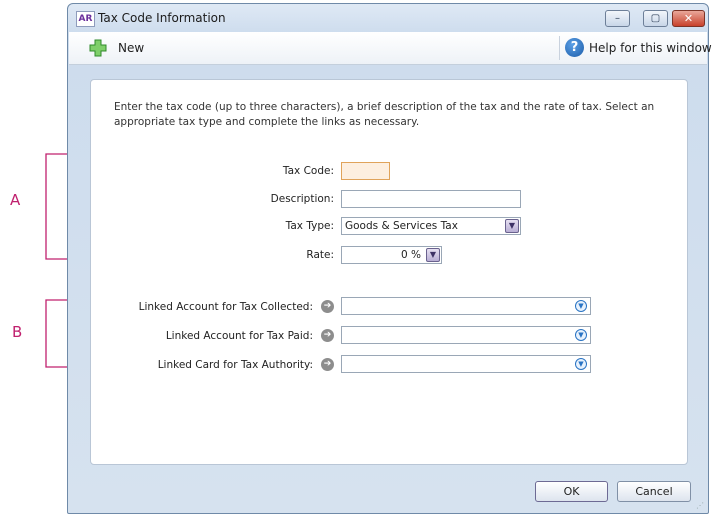 The image size is (715, 518). What do you see at coordinates (302, 199) in the screenshot?
I see `description-label: Description:` at bounding box center [302, 199].